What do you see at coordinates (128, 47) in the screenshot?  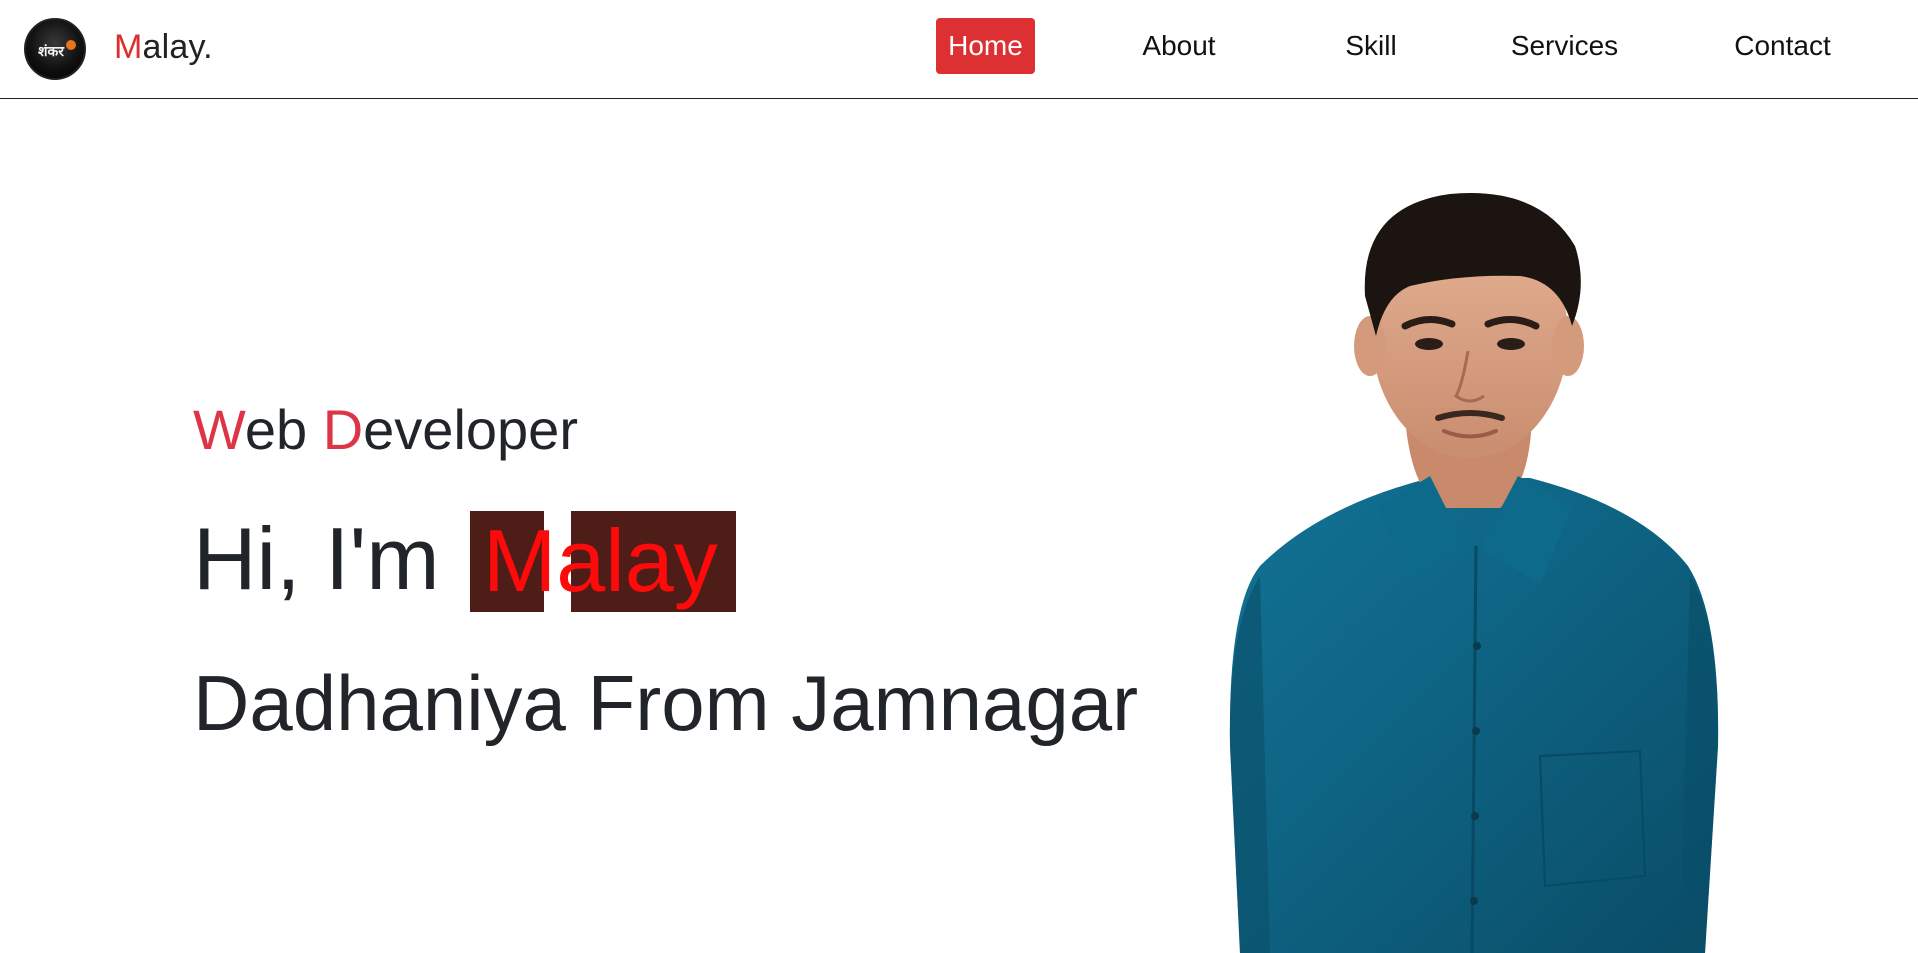 I see `brand-first-letter: M` at bounding box center [128, 47].